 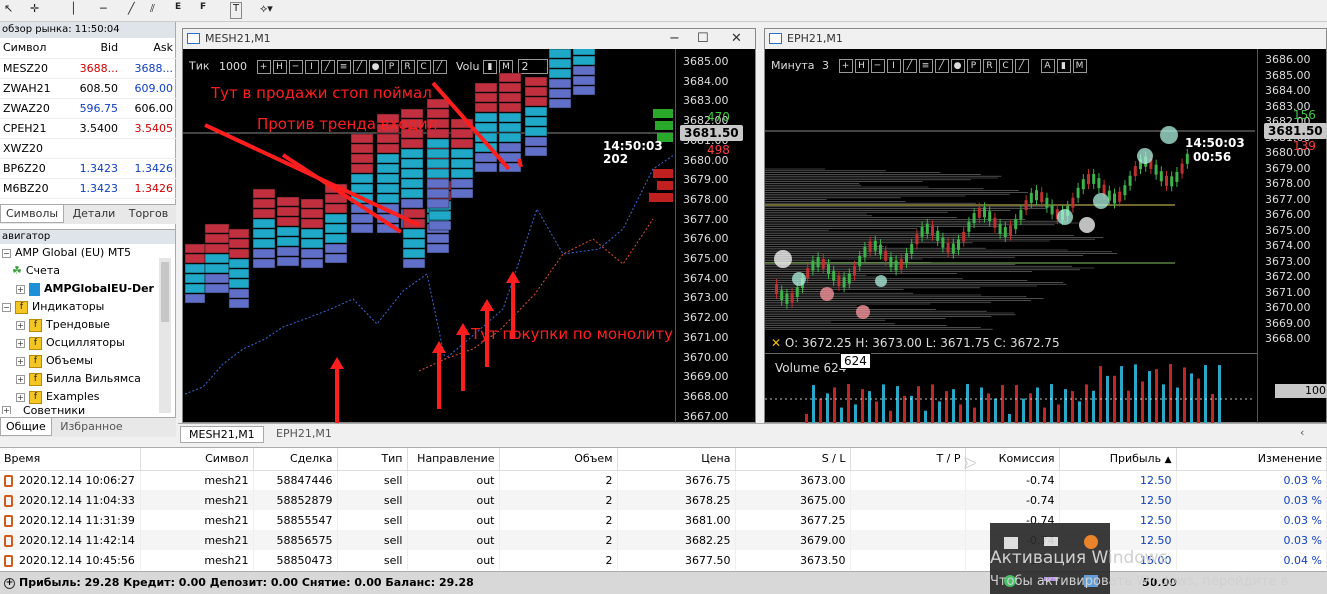 I want to click on horizontal-line-icon: ─, so click(x=103, y=10).